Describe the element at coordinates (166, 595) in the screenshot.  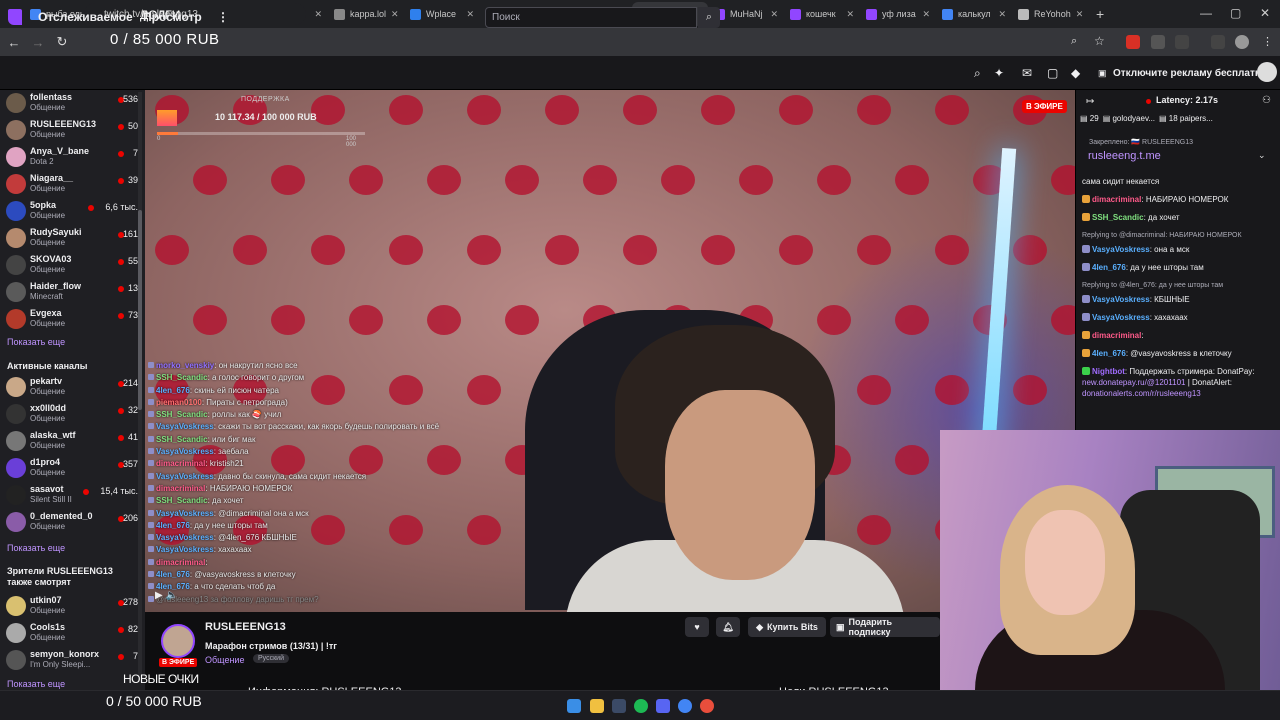
I see `play-pause-icon: ▶ 🔈` at that location.